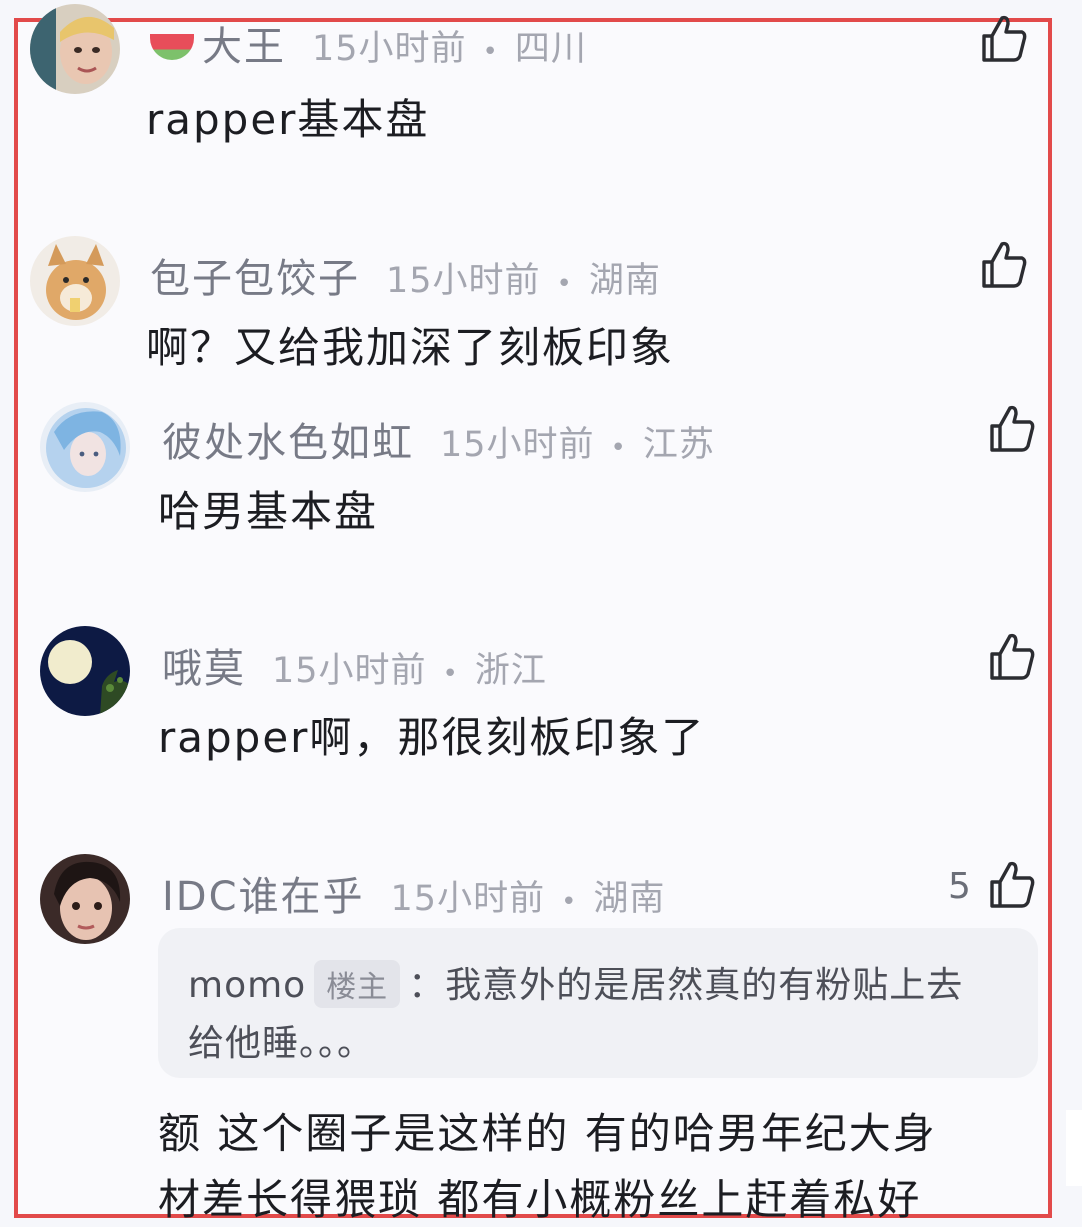 Image resolution: width=1082 pixels, height=1227 pixels. What do you see at coordinates (959, 886) in the screenshot?
I see `like-count: 5` at bounding box center [959, 886].